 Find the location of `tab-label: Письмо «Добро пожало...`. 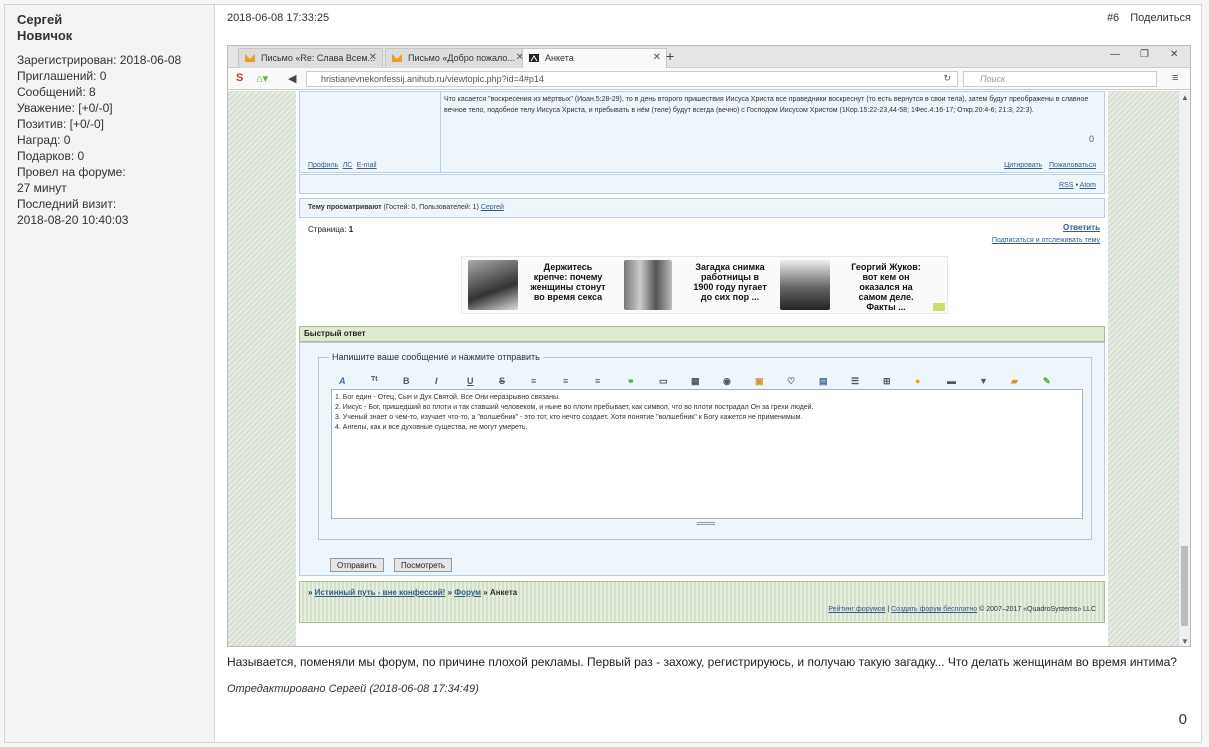

tab-label: Письмо «Добро пожало... is located at coordinates (461, 58).